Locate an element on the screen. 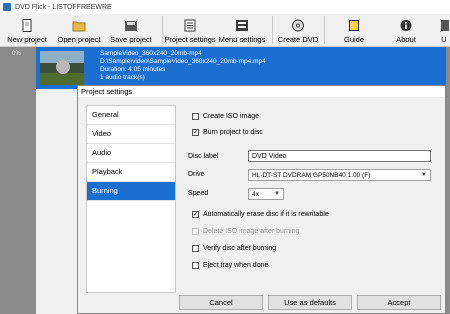  new-document-icon is located at coordinates (27, 25).